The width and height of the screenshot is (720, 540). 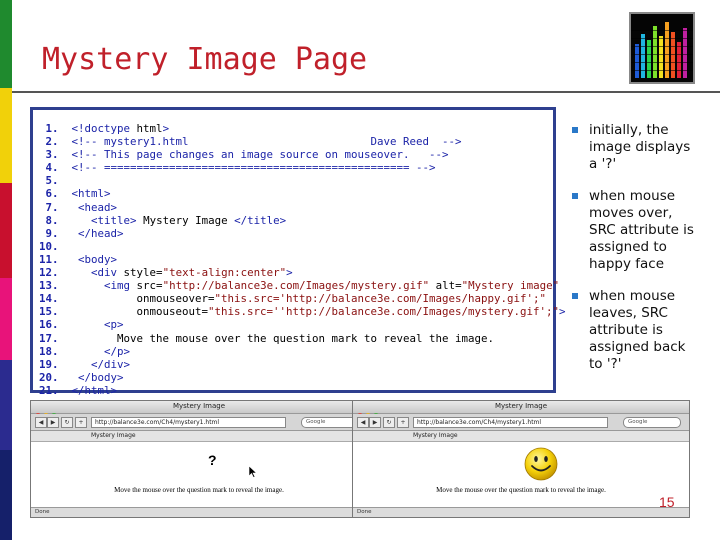 I want to click on bullet-text: initially, the image displays a '?', so click(x=640, y=147).